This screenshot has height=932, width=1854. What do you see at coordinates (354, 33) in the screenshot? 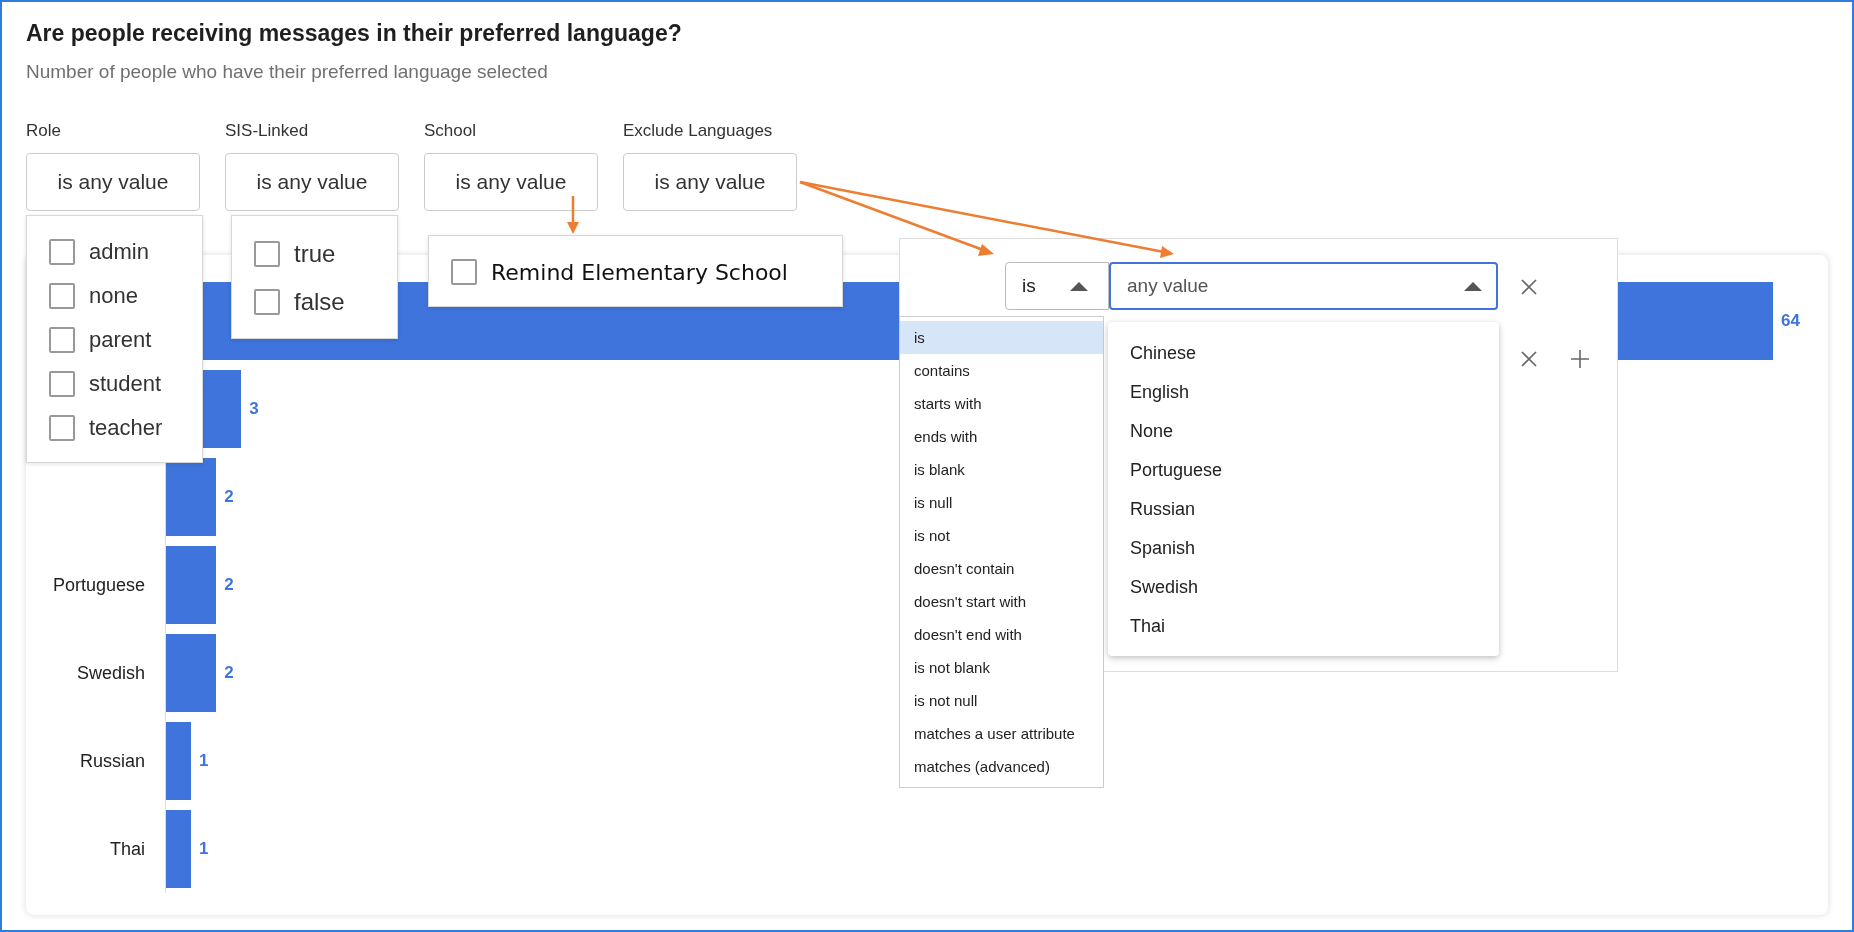
I see `chart-title: Are people receiving messages in their preferred language?` at bounding box center [354, 33].